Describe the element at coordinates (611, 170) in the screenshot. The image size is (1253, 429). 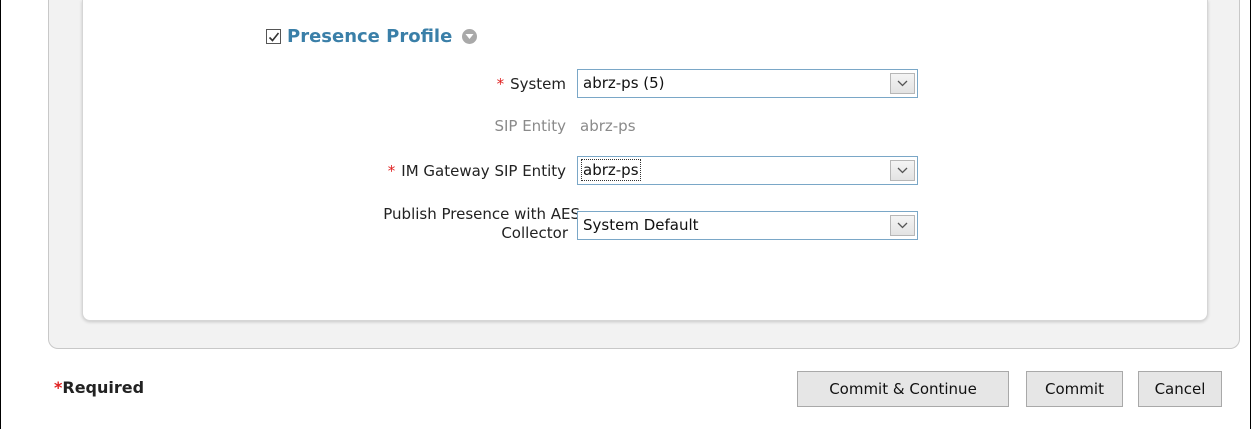
I see `im-gateway-select-value: abrz-ps` at that location.